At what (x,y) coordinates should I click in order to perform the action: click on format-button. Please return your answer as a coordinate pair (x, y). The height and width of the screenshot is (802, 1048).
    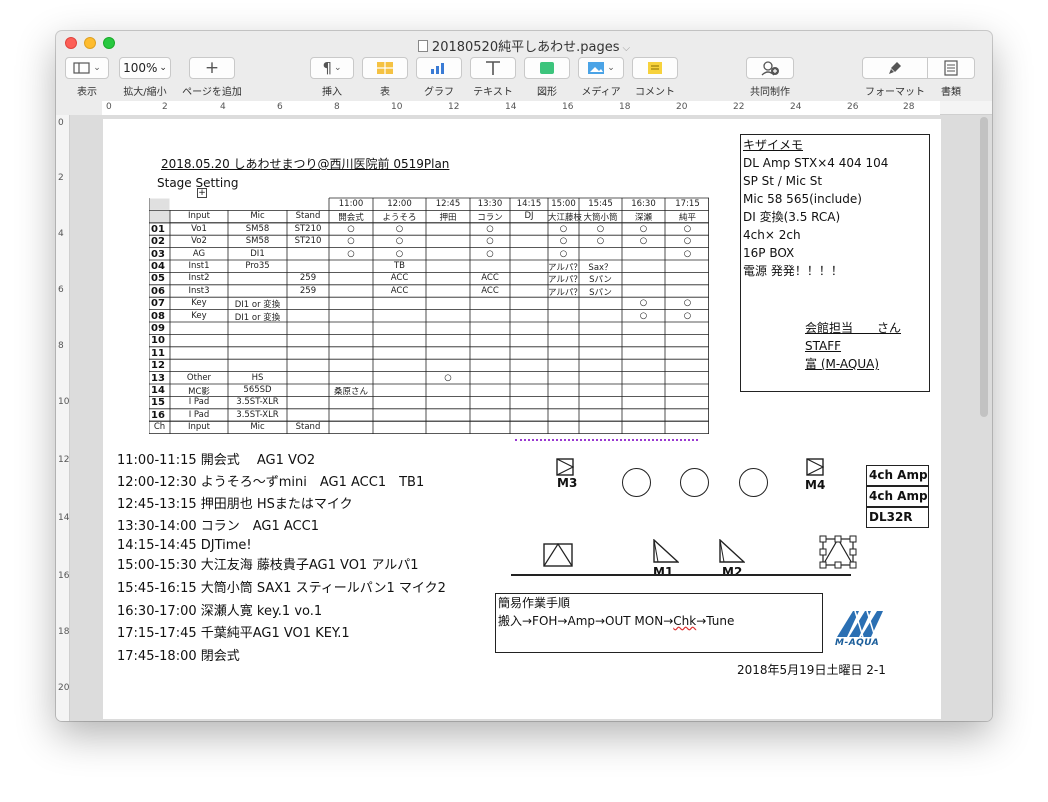
    Looking at the image, I should click on (895, 68).